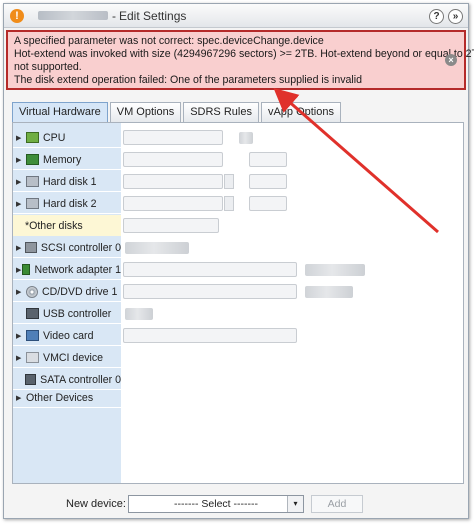 This screenshot has width=474, height=524. What do you see at coordinates (173, 181) in the screenshot?
I see `disk1-size-field` at bounding box center [173, 181].